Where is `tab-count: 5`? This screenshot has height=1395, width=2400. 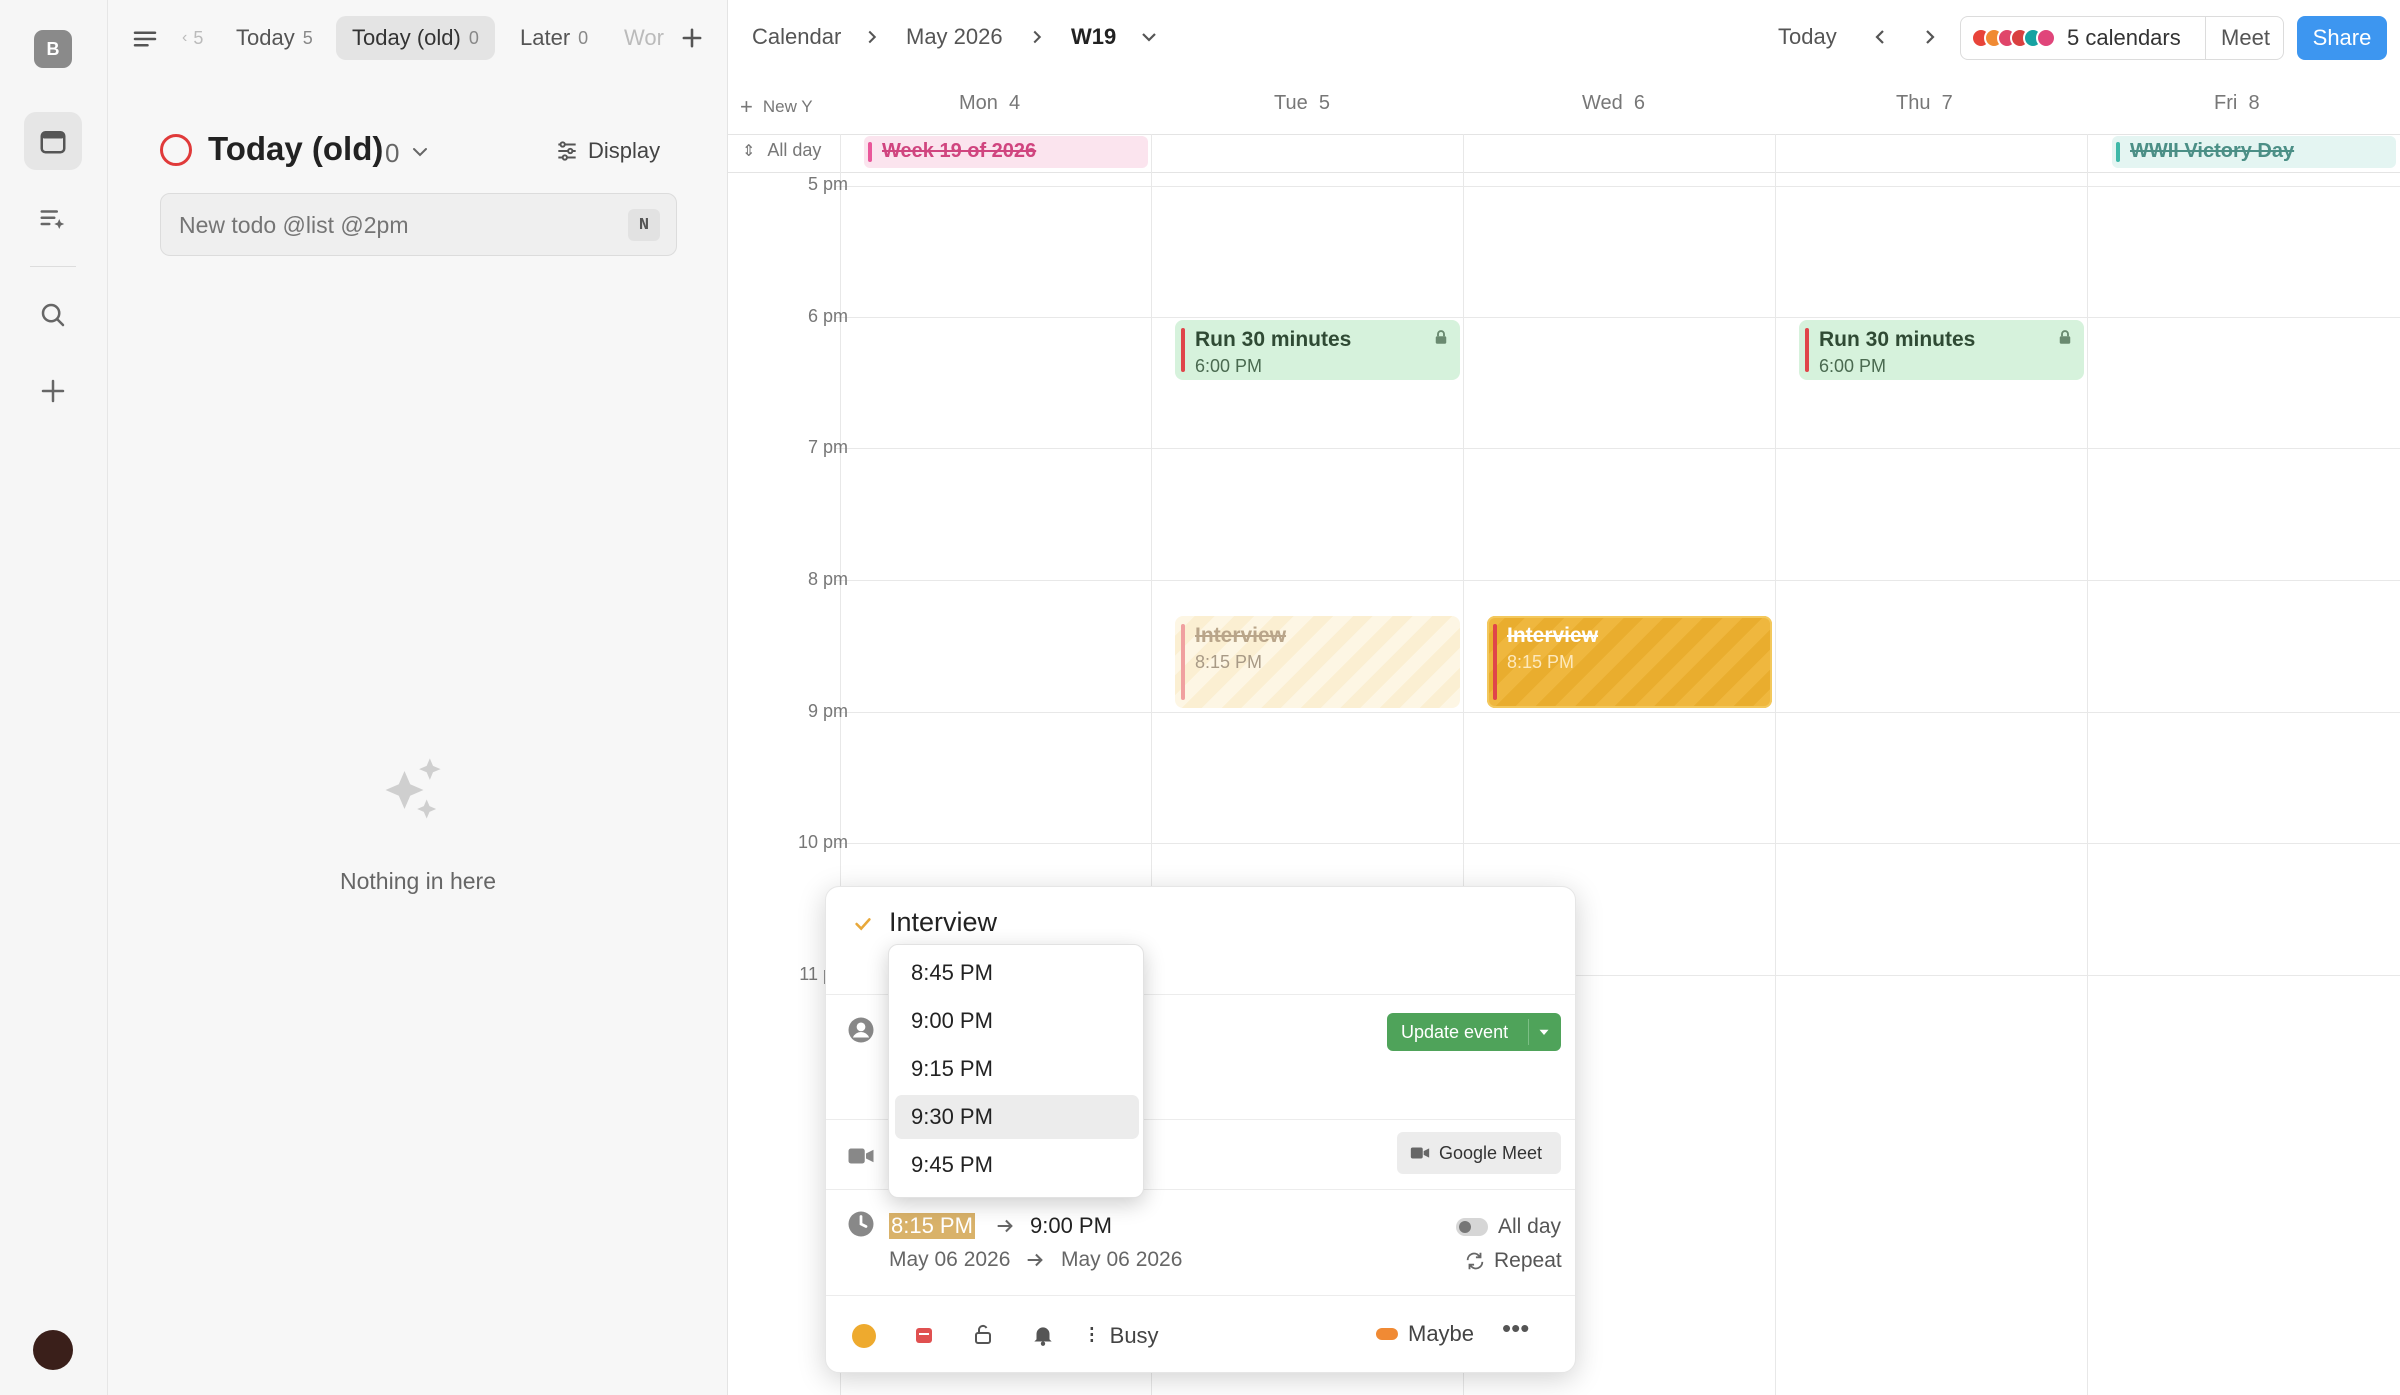 tab-count: 5 is located at coordinates (307, 37).